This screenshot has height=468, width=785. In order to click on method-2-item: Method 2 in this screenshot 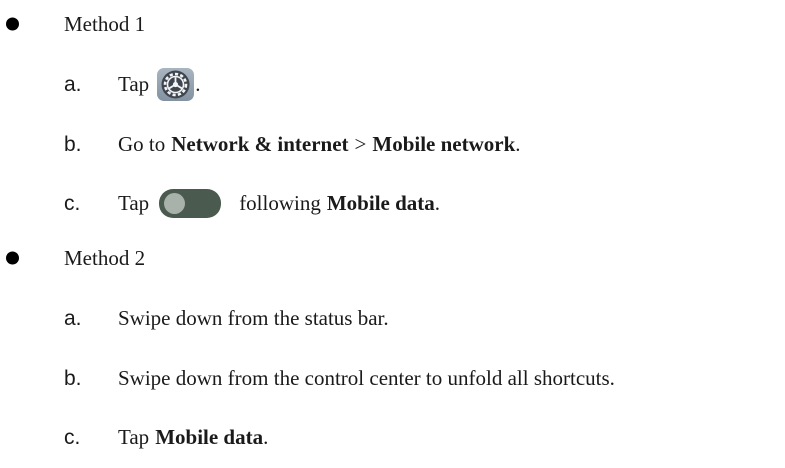, I will do `click(392, 258)`.